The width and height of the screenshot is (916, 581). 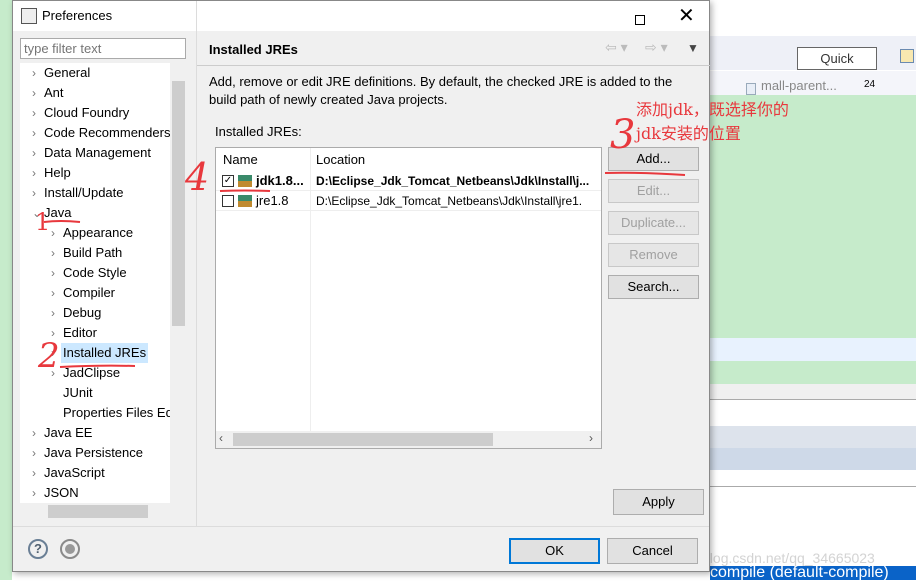 What do you see at coordinates (245, 190) in the screenshot?
I see `underline-jdk` at bounding box center [245, 190].